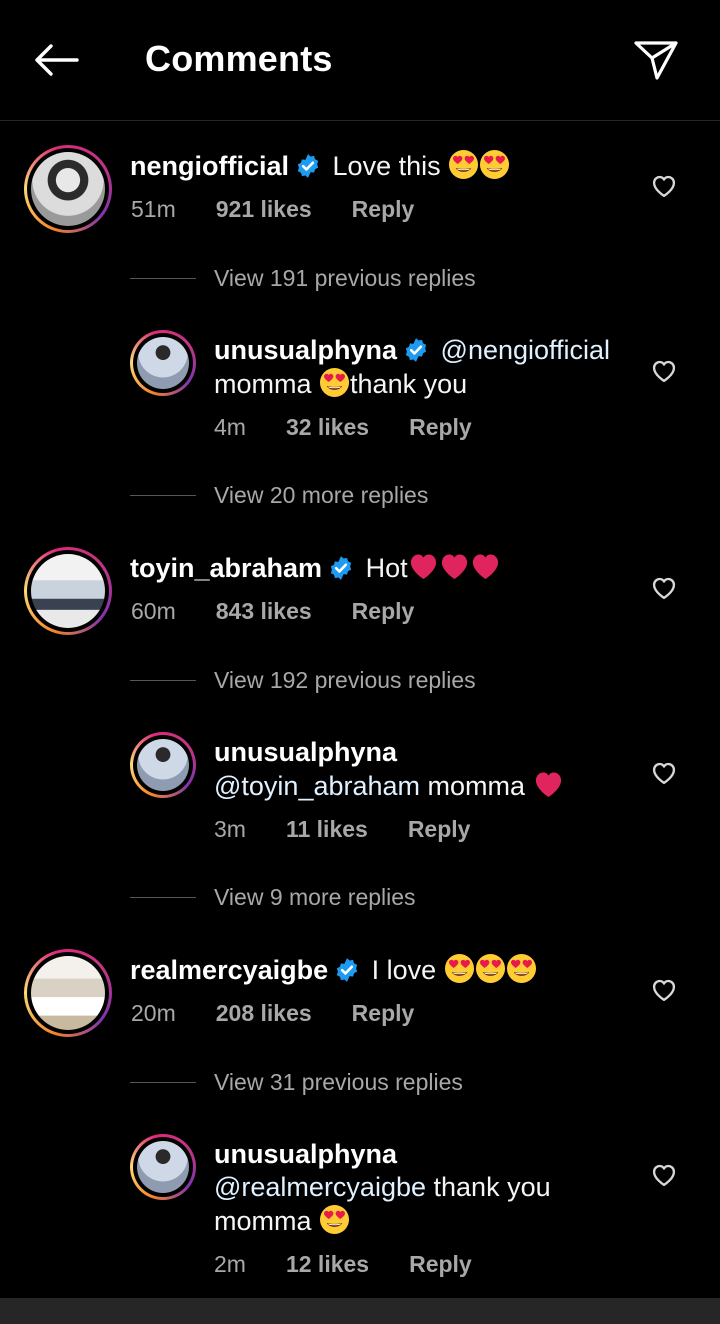 This screenshot has width=720, height=1324. What do you see at coordinates (226, 568) in the screenshot?
I see `comment-username: toyin_abraham` at bounding box center [226, 568].